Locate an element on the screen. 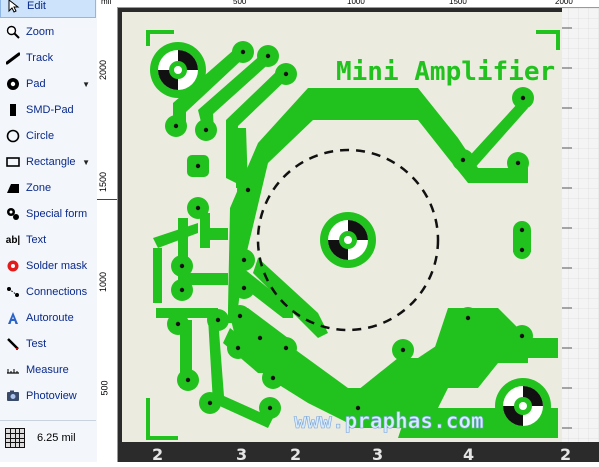 The height and width of the screenshot is (467, 599). tool-photoview: Photoview is located at coordinates (48, 396).